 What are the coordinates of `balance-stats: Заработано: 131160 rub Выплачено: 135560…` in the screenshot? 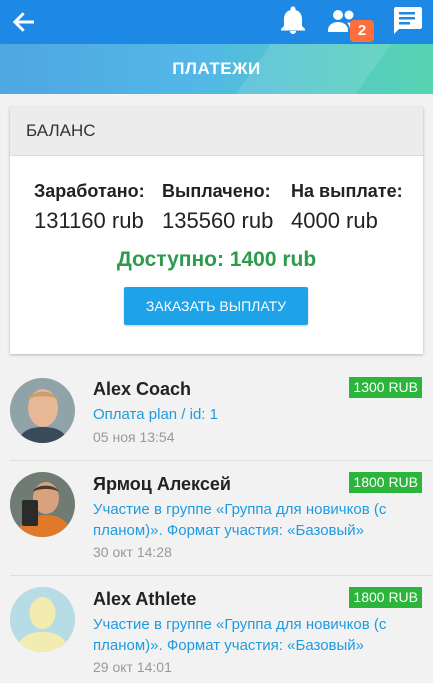 It's located at (216, 211).